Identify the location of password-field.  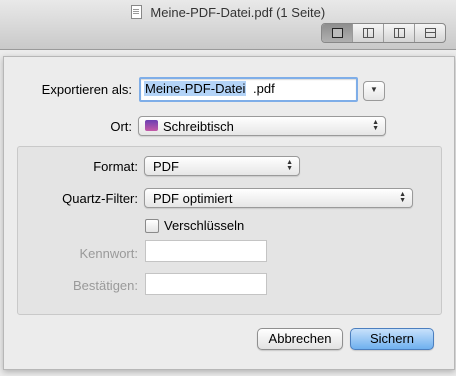
(206, 251).